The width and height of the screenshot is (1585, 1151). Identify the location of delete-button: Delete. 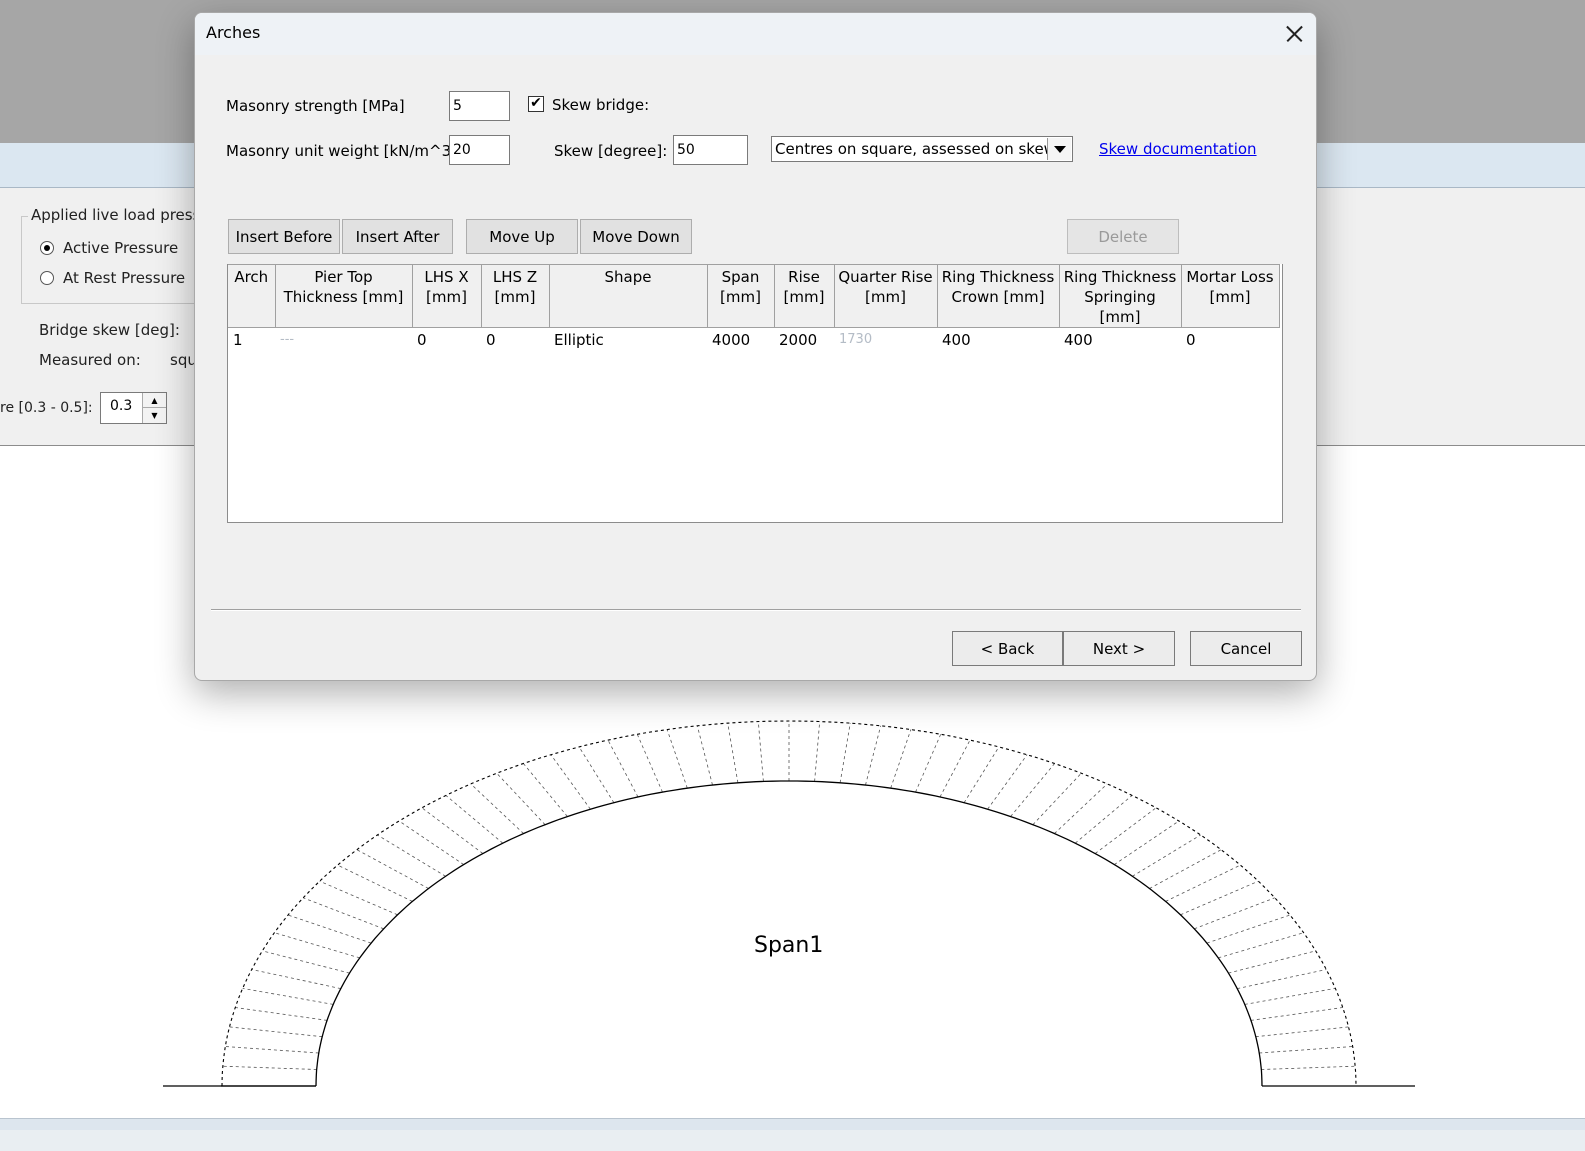
(1123, 236).